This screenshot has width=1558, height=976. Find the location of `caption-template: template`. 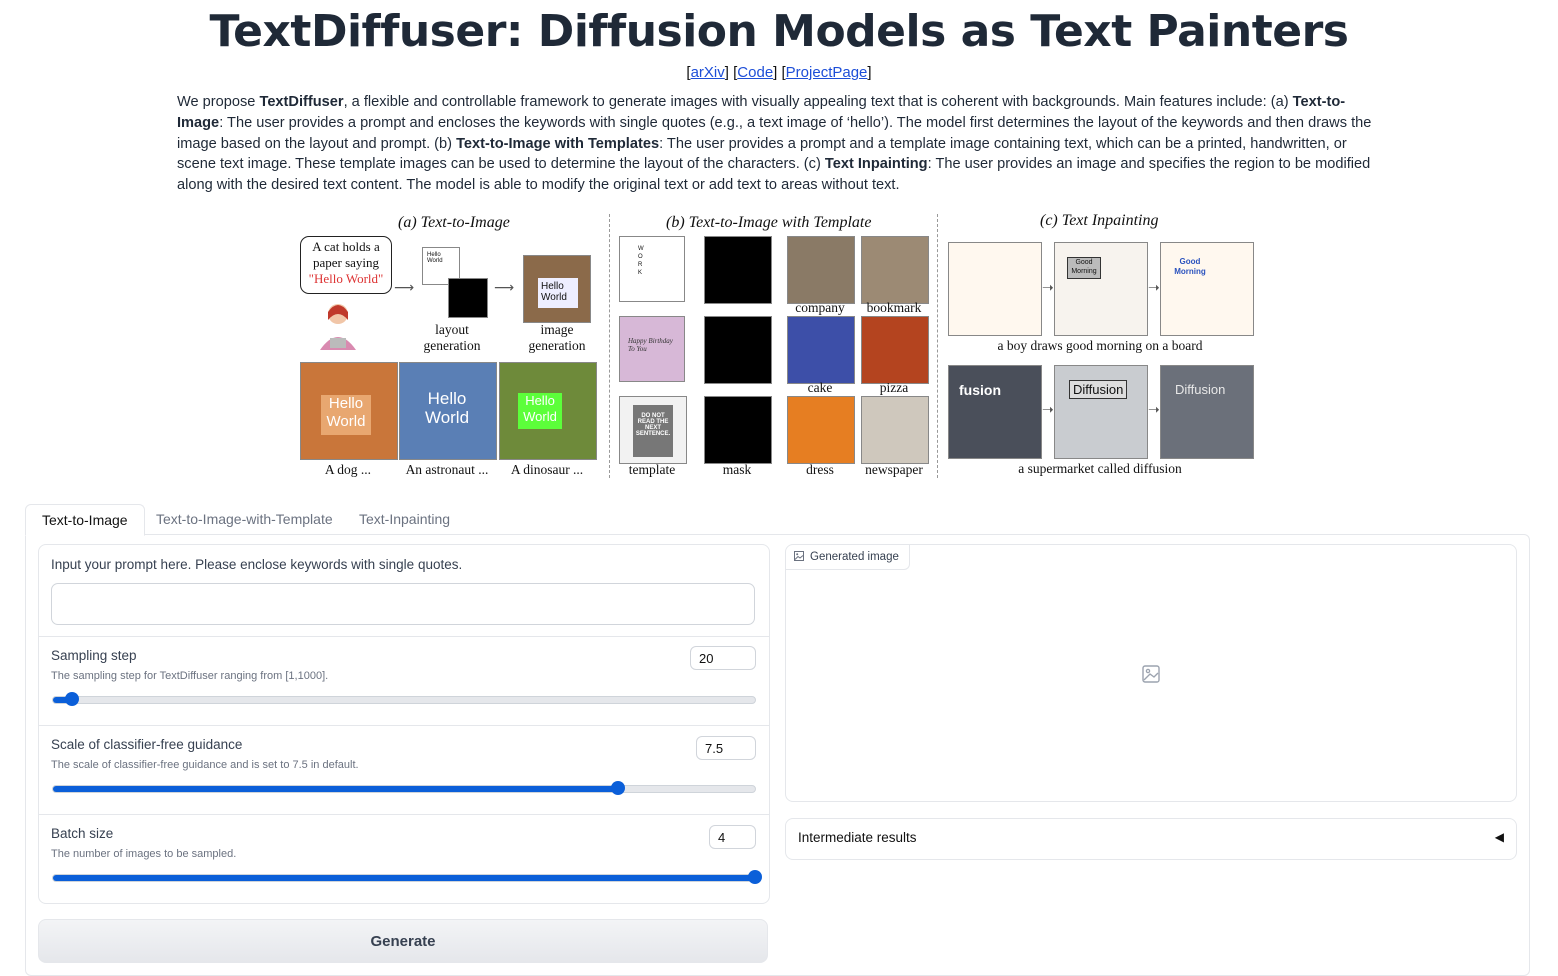

caption-template: template is located at coordinates (652, 469).